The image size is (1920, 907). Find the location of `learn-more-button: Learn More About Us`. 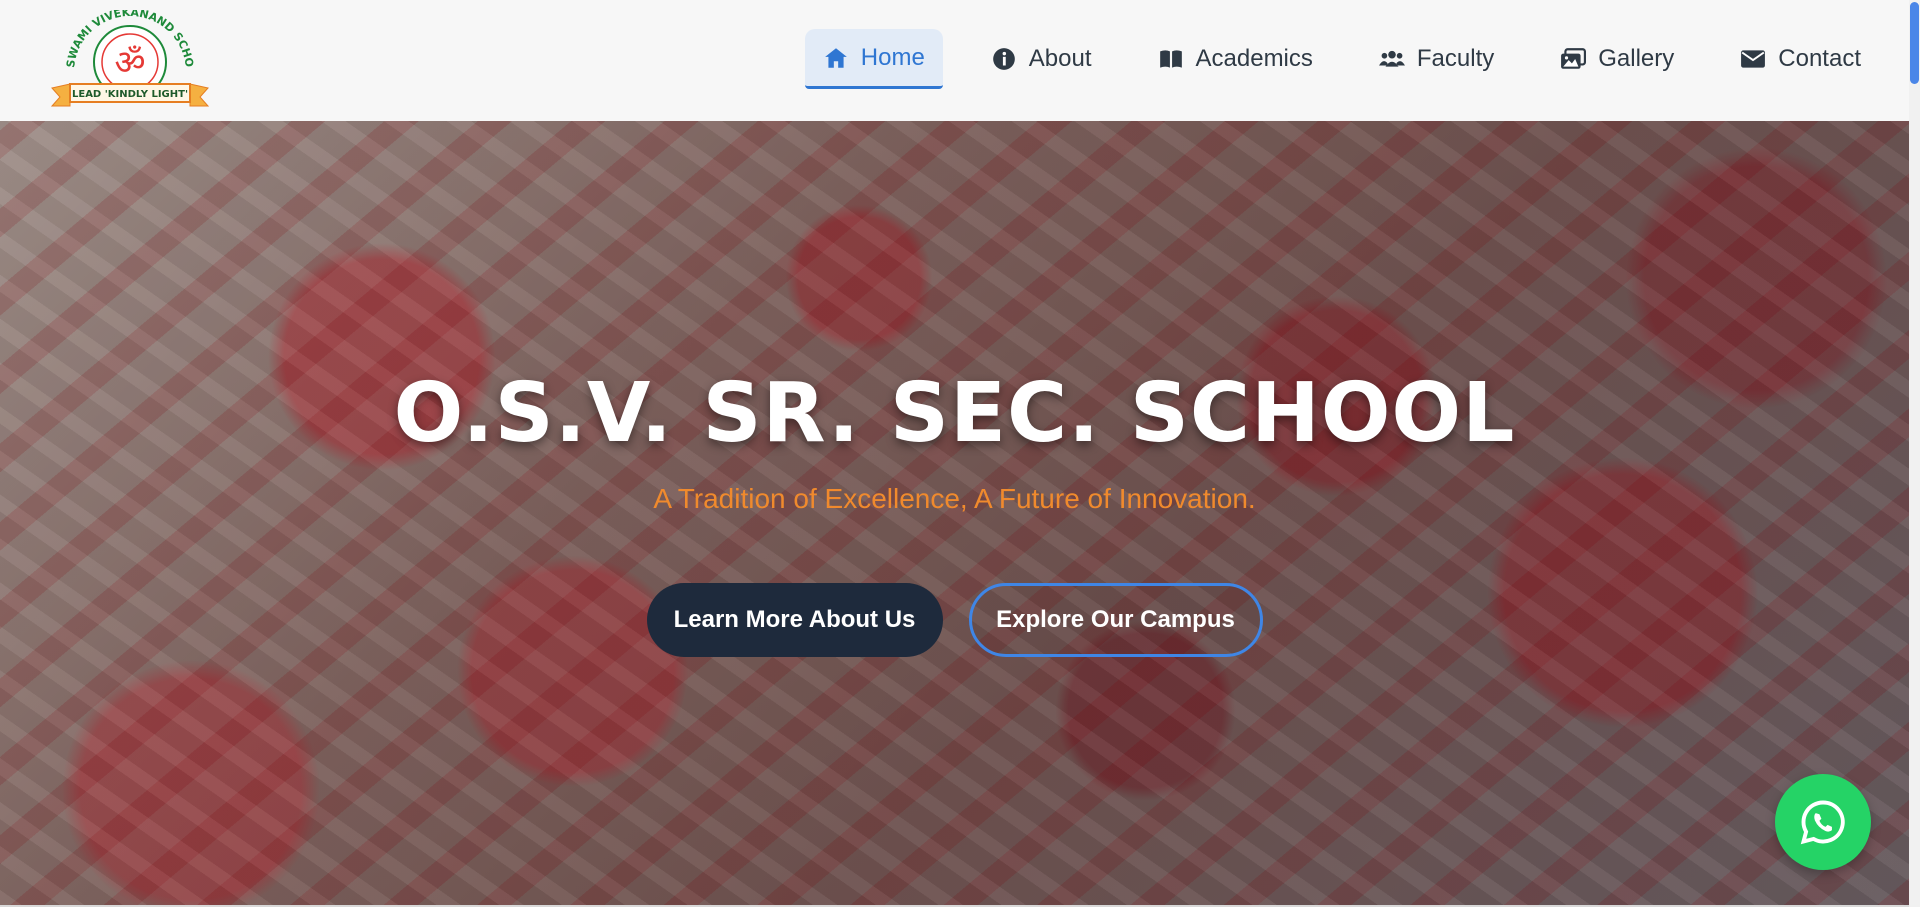

learn-more-button: Learn More About Us is located at coordinates (794, 620).